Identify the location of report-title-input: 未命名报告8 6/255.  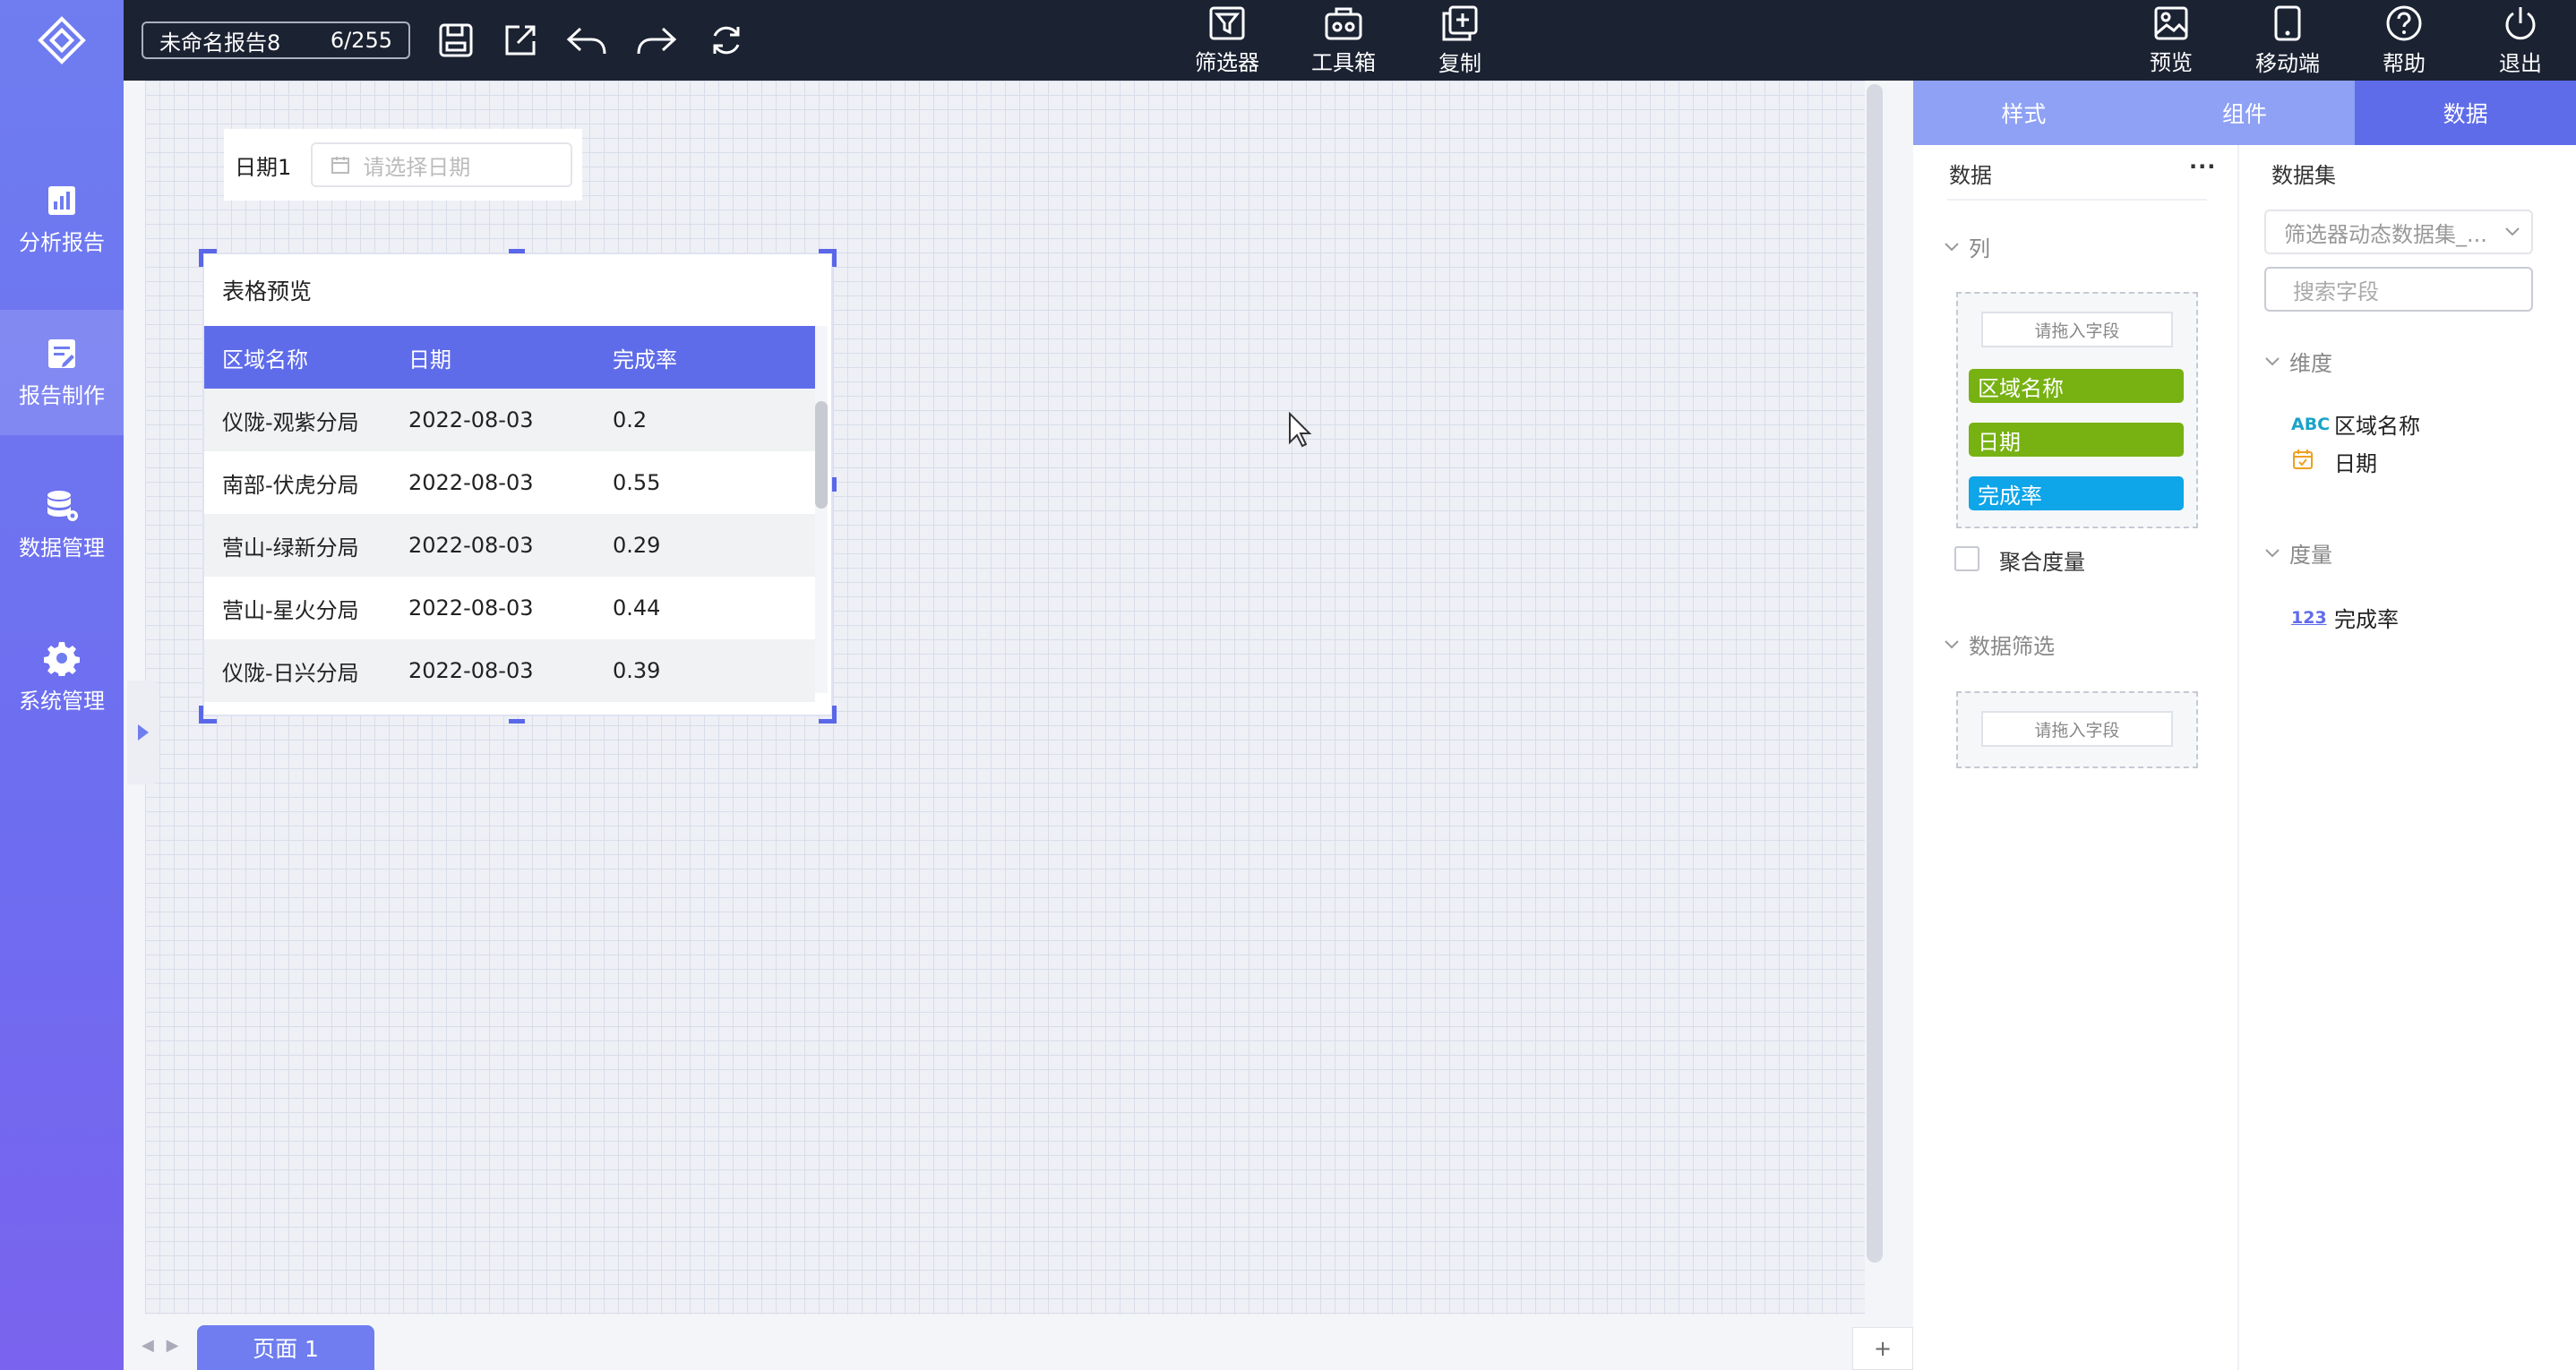
(276, 40).